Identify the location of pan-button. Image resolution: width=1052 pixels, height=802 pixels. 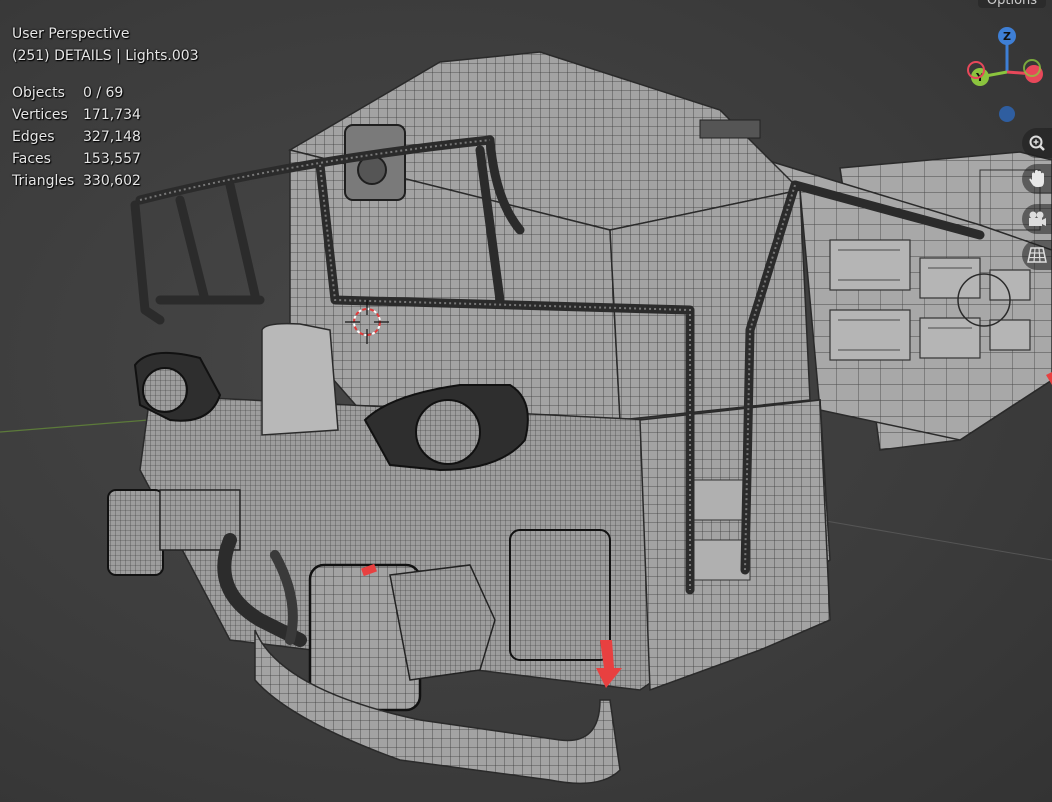
(1037, 179).